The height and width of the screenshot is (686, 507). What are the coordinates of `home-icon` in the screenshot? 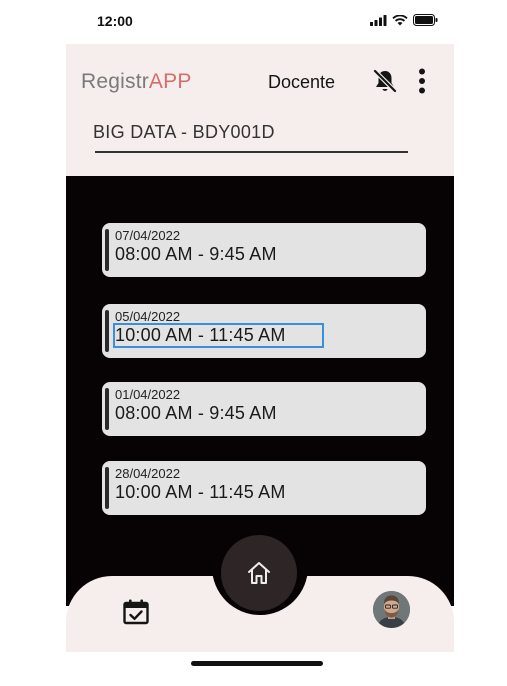 It's located at (259, 573).